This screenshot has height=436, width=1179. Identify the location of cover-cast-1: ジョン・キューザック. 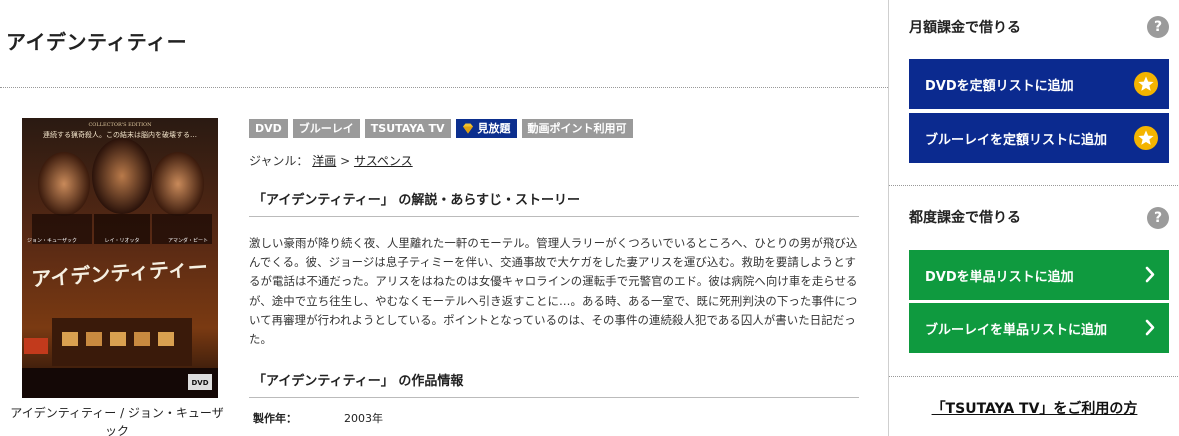
(52, 241).